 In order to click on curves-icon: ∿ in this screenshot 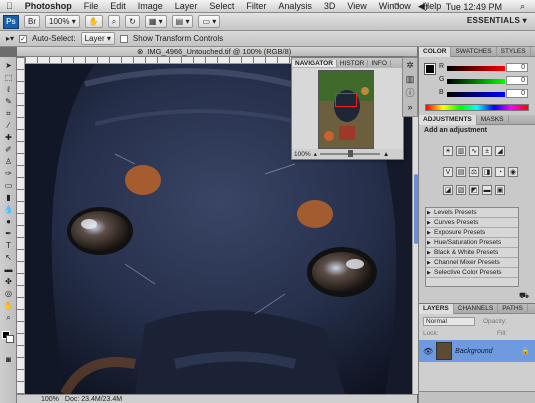, I will do `click(474, 151)`.